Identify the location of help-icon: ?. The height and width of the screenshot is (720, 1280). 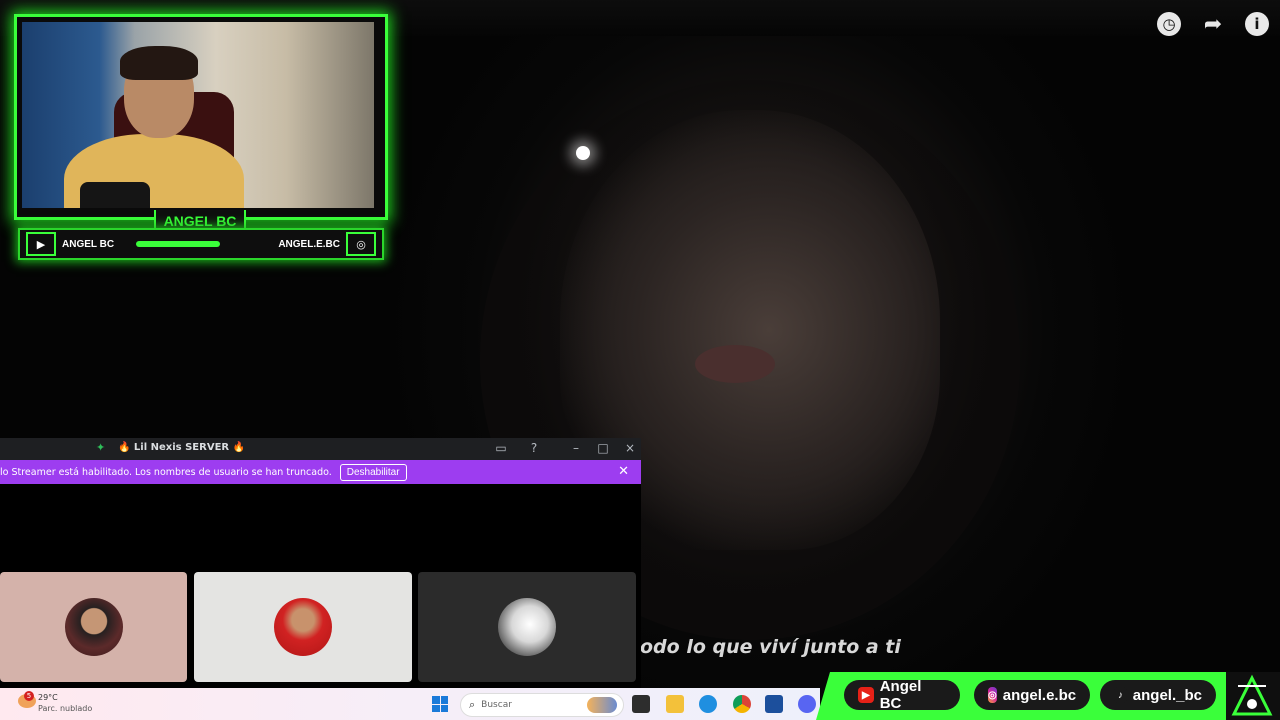
(534, 448).